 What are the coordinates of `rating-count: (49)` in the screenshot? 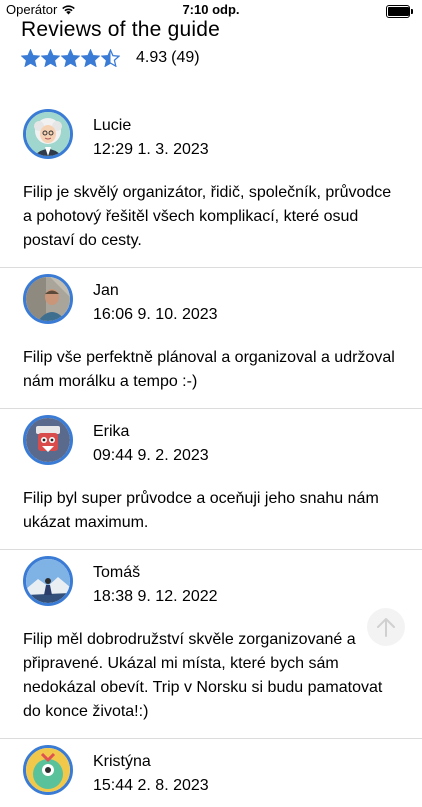 It's located at (185, 57).